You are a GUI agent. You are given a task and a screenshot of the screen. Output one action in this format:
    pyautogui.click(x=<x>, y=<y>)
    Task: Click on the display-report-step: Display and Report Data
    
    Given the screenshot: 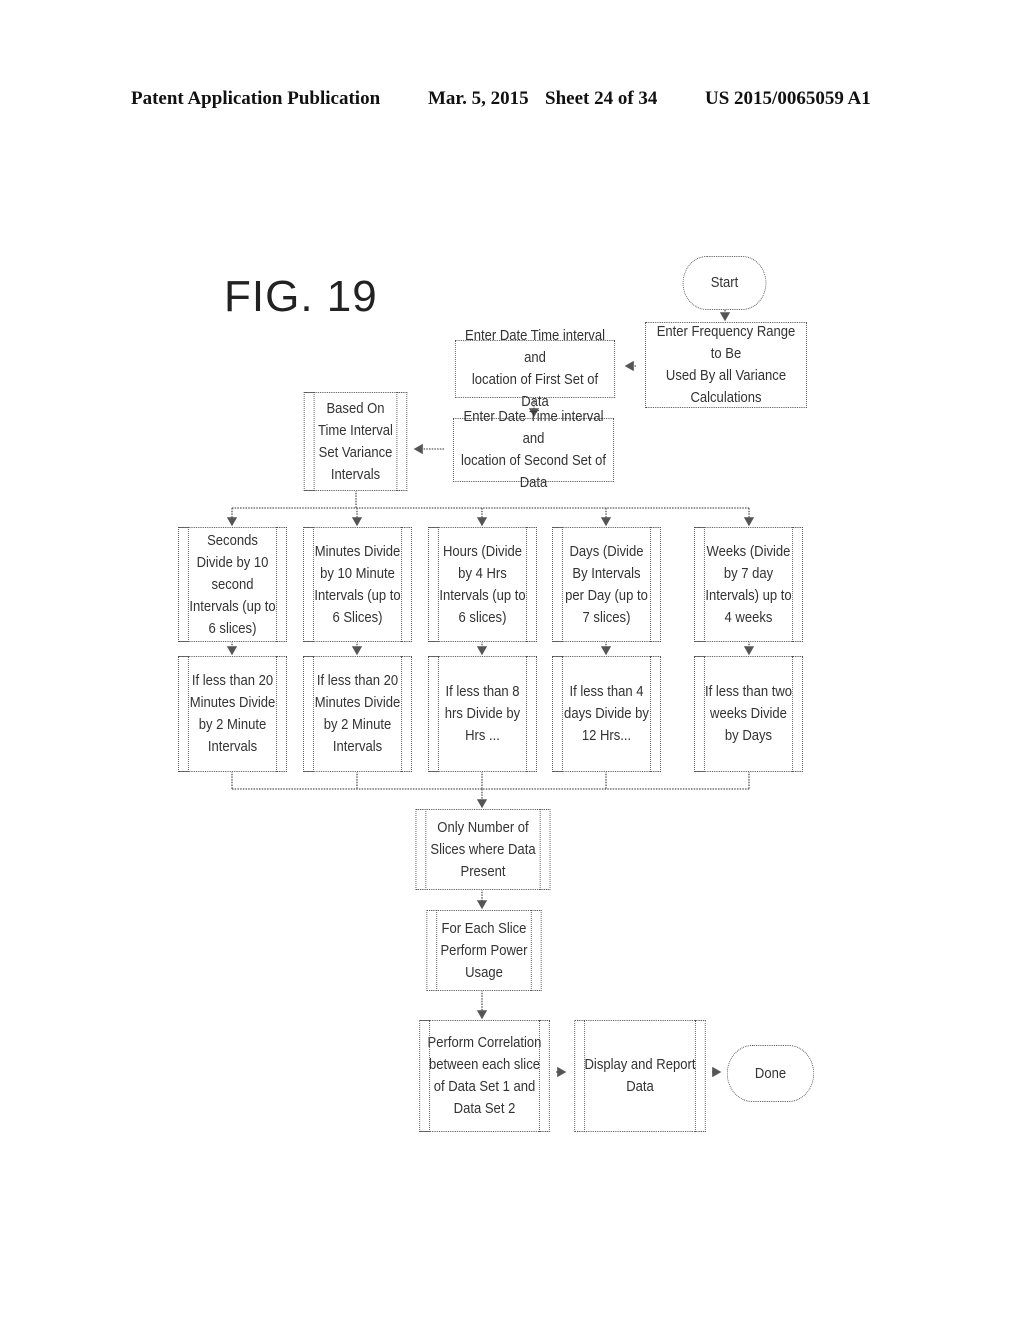 What is the action you would take?
    pyautogui.click(x=640, y=1076)
    